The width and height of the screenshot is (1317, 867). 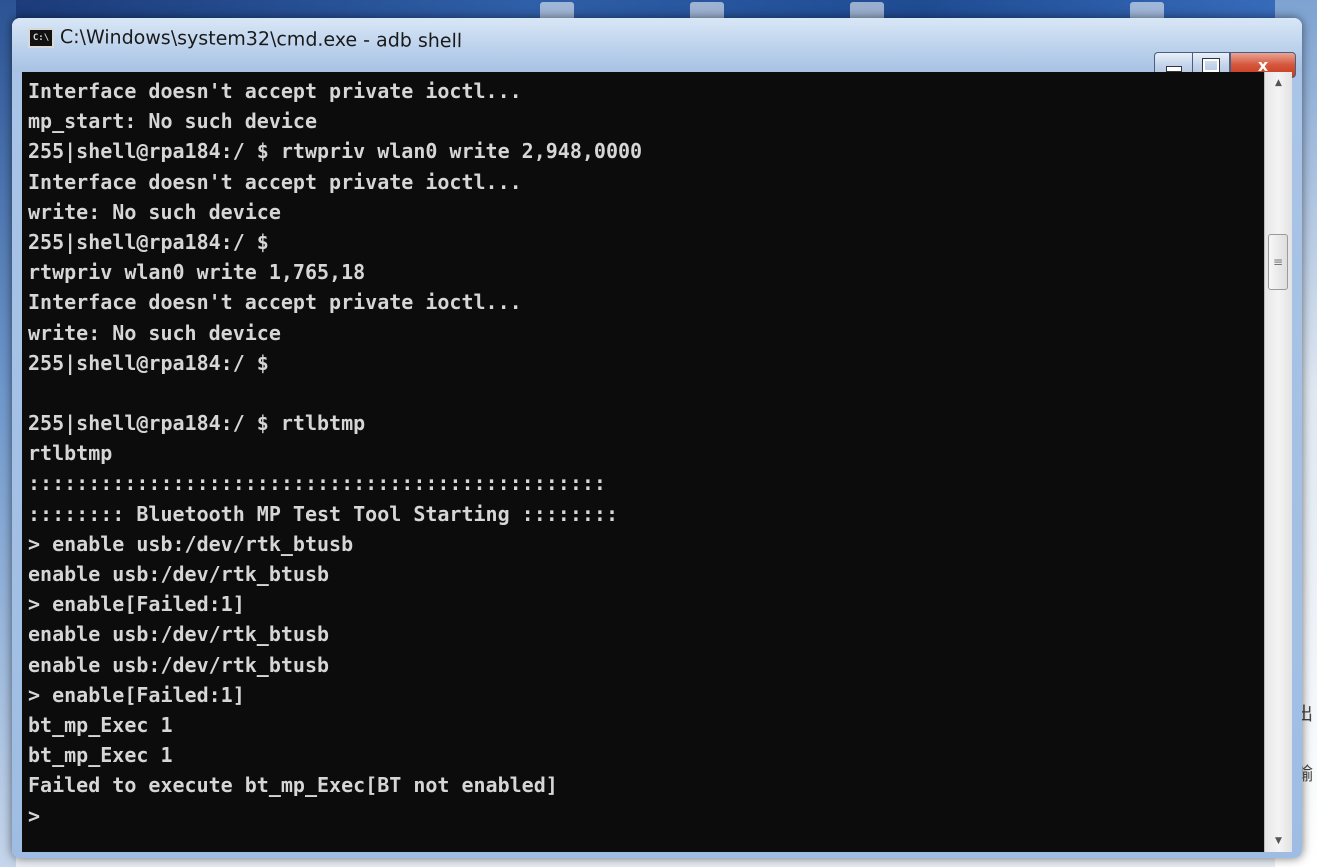 What do you see at coordinates (34, 815) in the screenshot?
I see `console-line: >` at bounding box center [34, 815].